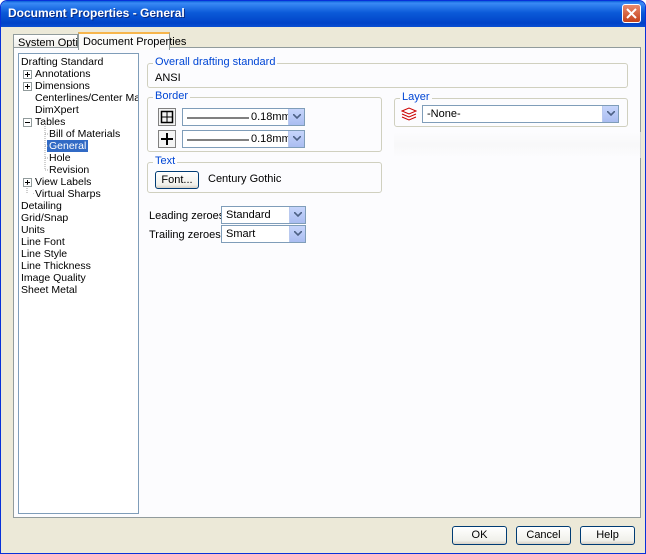  Describe the element at coordinates (323, 14) in the screenshot. I see `title-bar: Document Properties - General` at that location.